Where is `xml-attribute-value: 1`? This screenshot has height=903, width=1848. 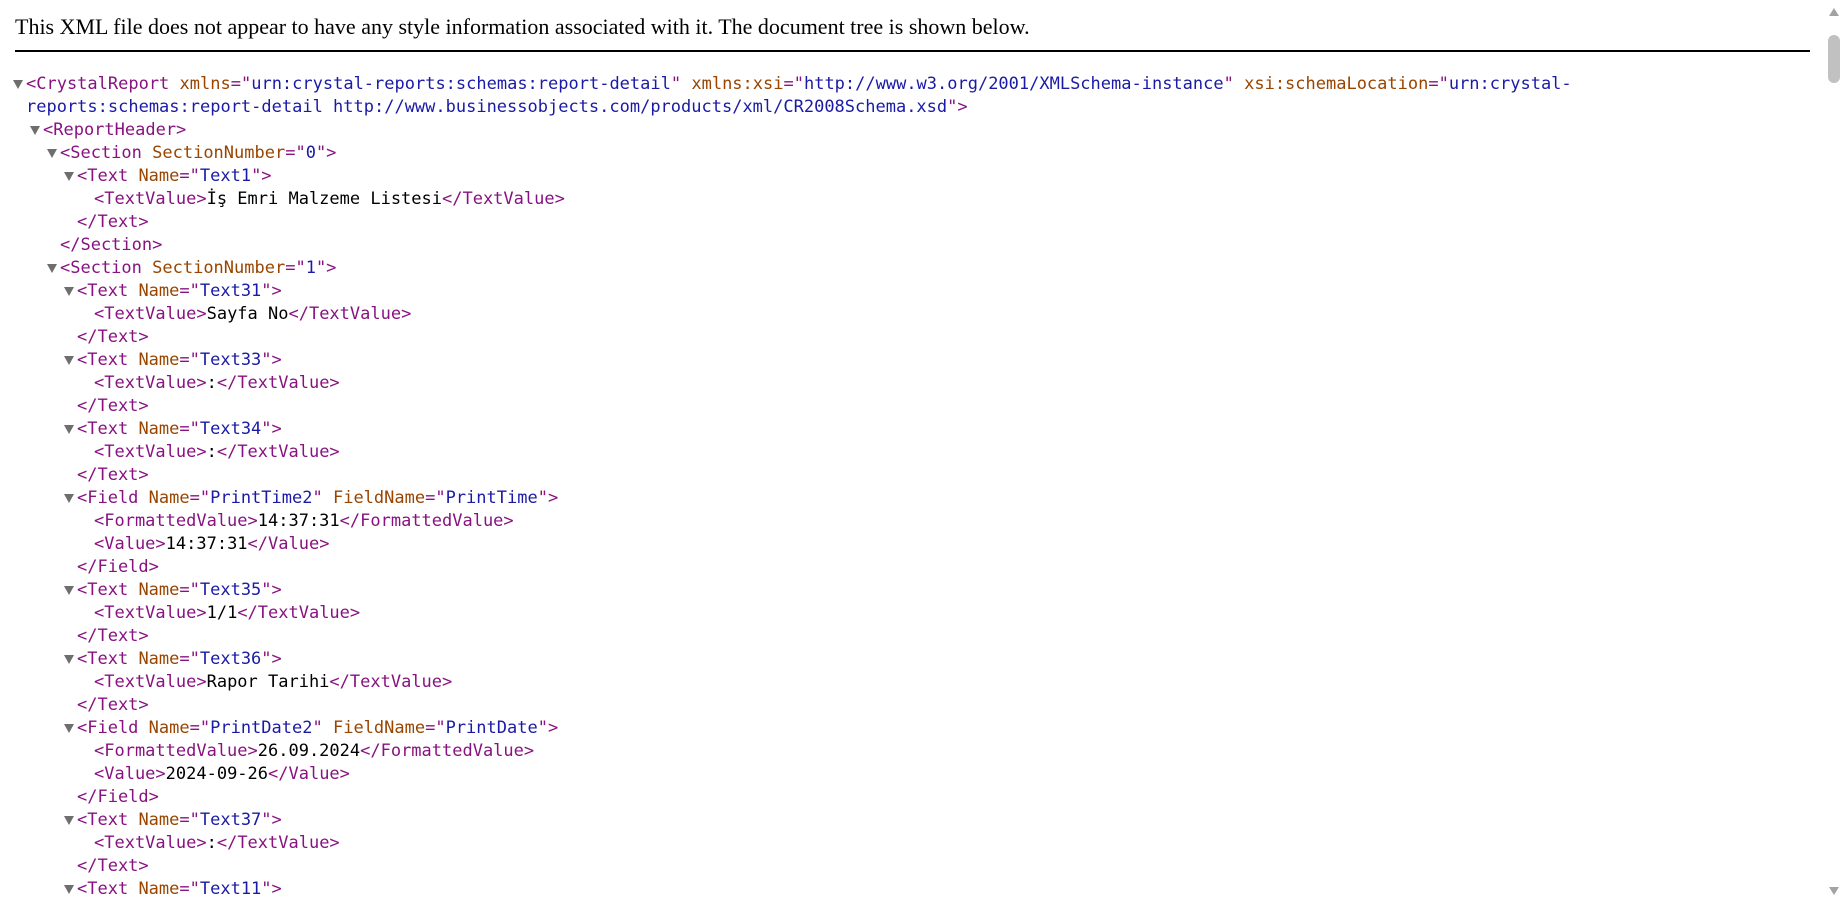
xml-attribute-value: 1 is located at coordinates (310, 268).